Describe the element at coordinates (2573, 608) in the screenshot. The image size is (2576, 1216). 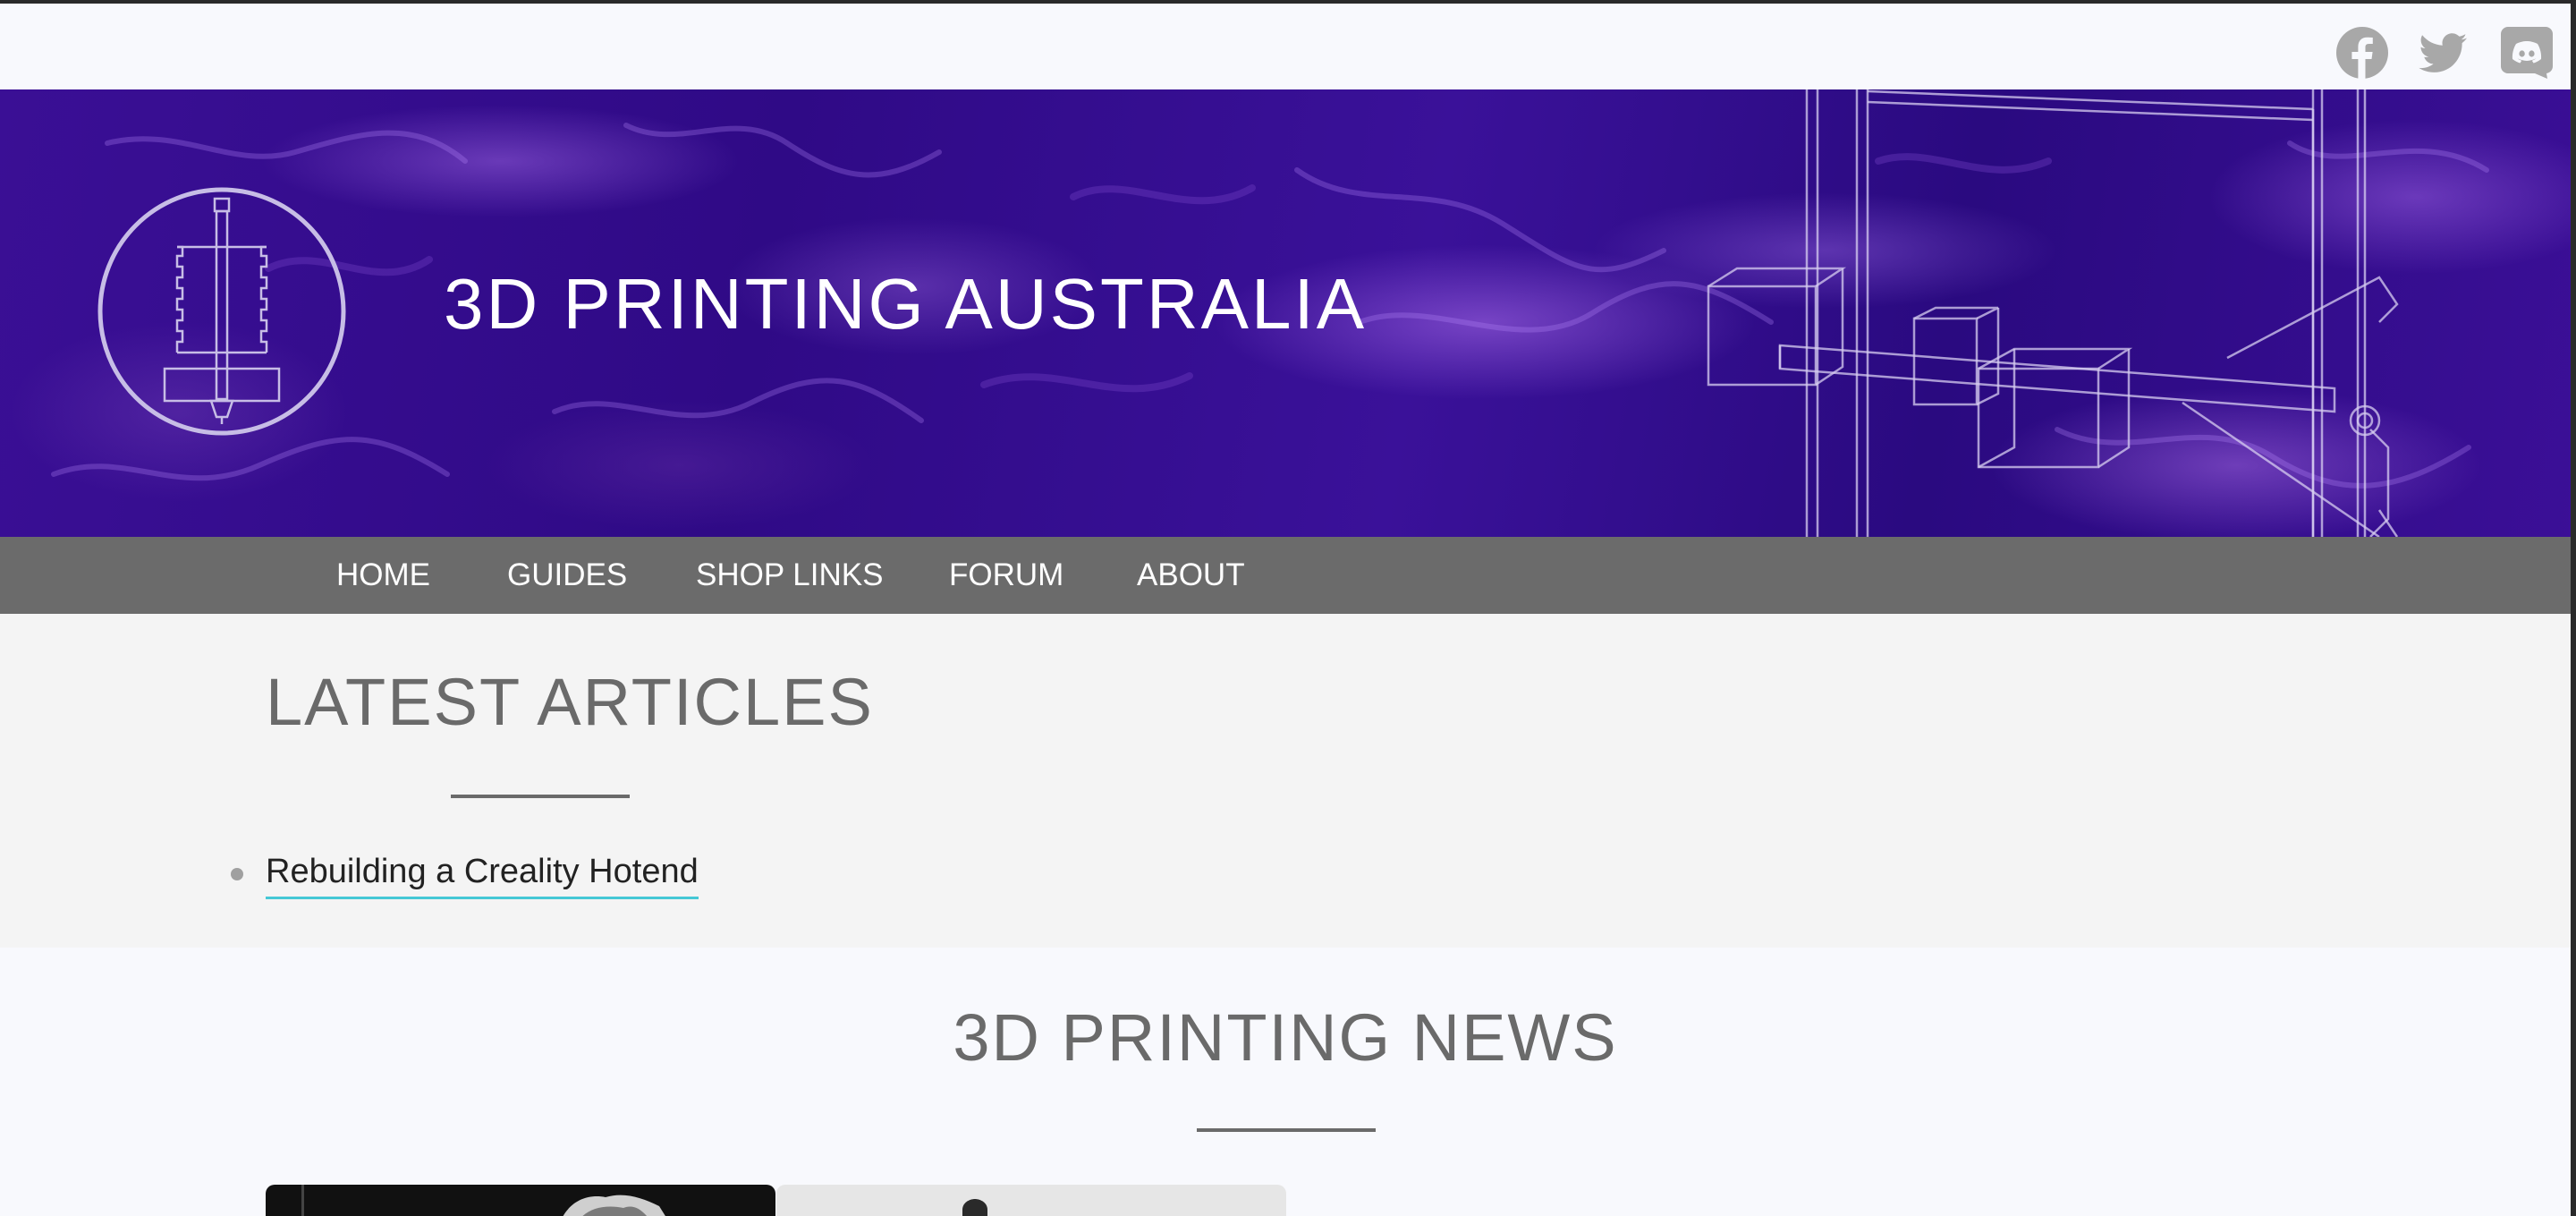
I see `window-right-border` at that location.